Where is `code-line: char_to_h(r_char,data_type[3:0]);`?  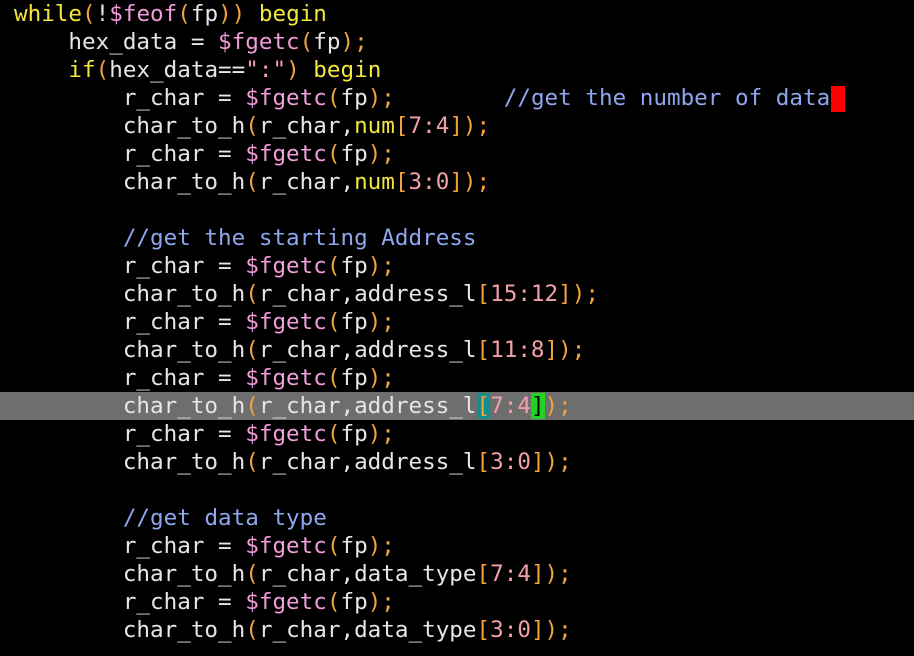
code-line: char_to_h(r_char,data_type[3:0]); is located at coordinates (293, 630).